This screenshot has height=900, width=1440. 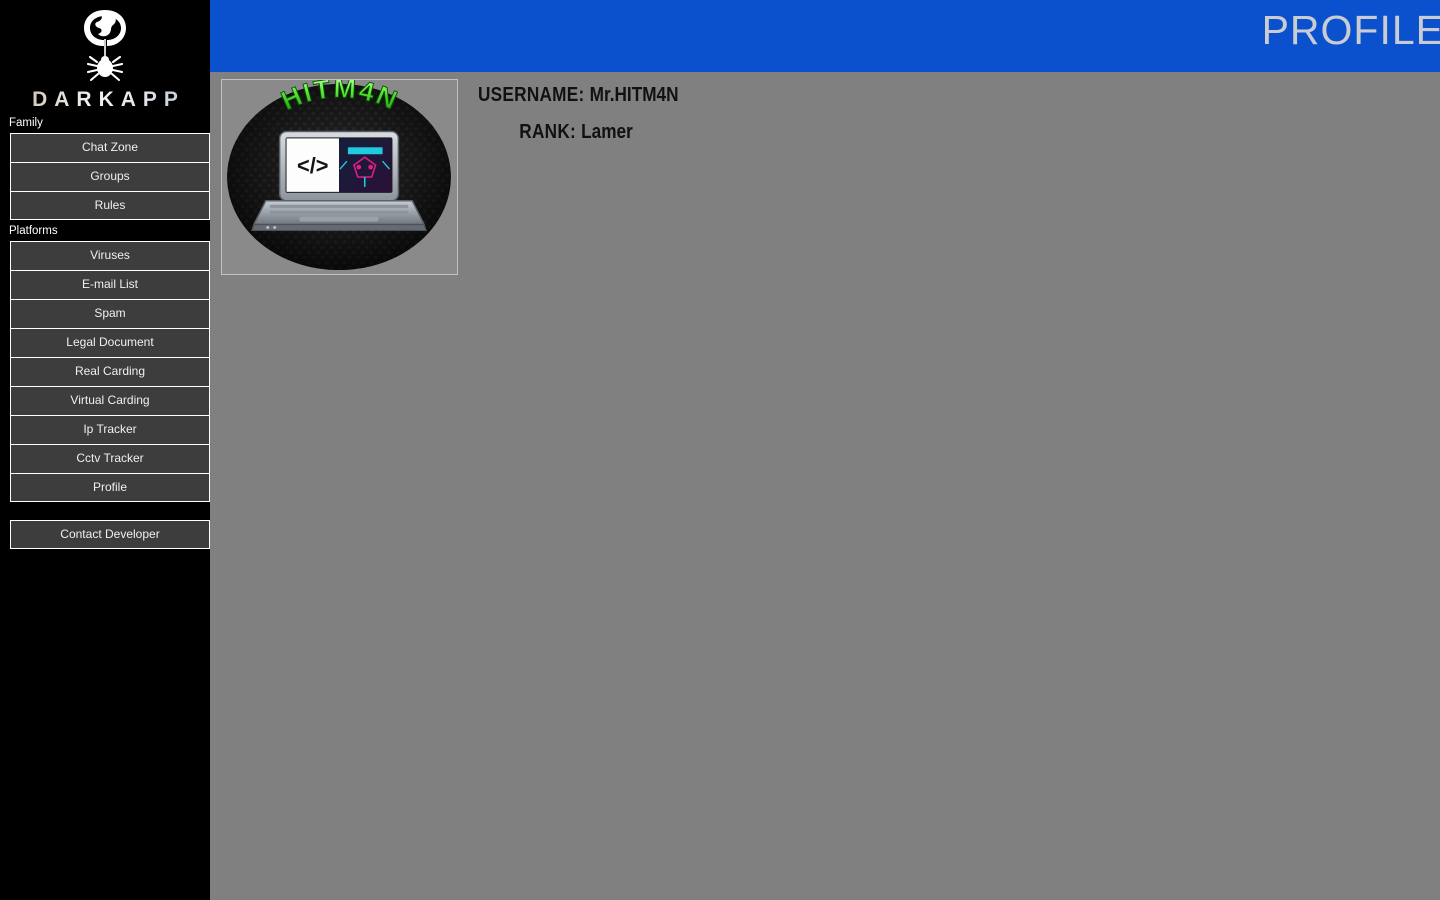 I want to click on page-header: PROFILE, so click(x=825, y=36).